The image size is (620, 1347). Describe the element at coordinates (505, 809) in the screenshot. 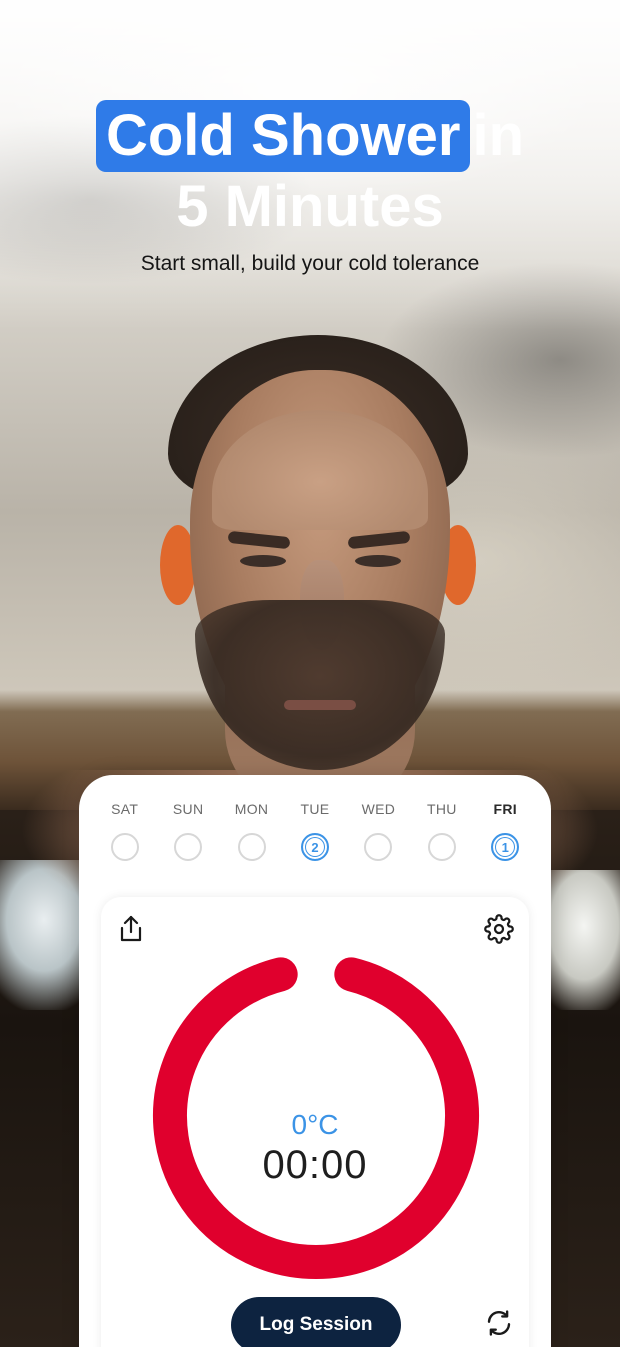

I see `day-label: FRI` at that location.